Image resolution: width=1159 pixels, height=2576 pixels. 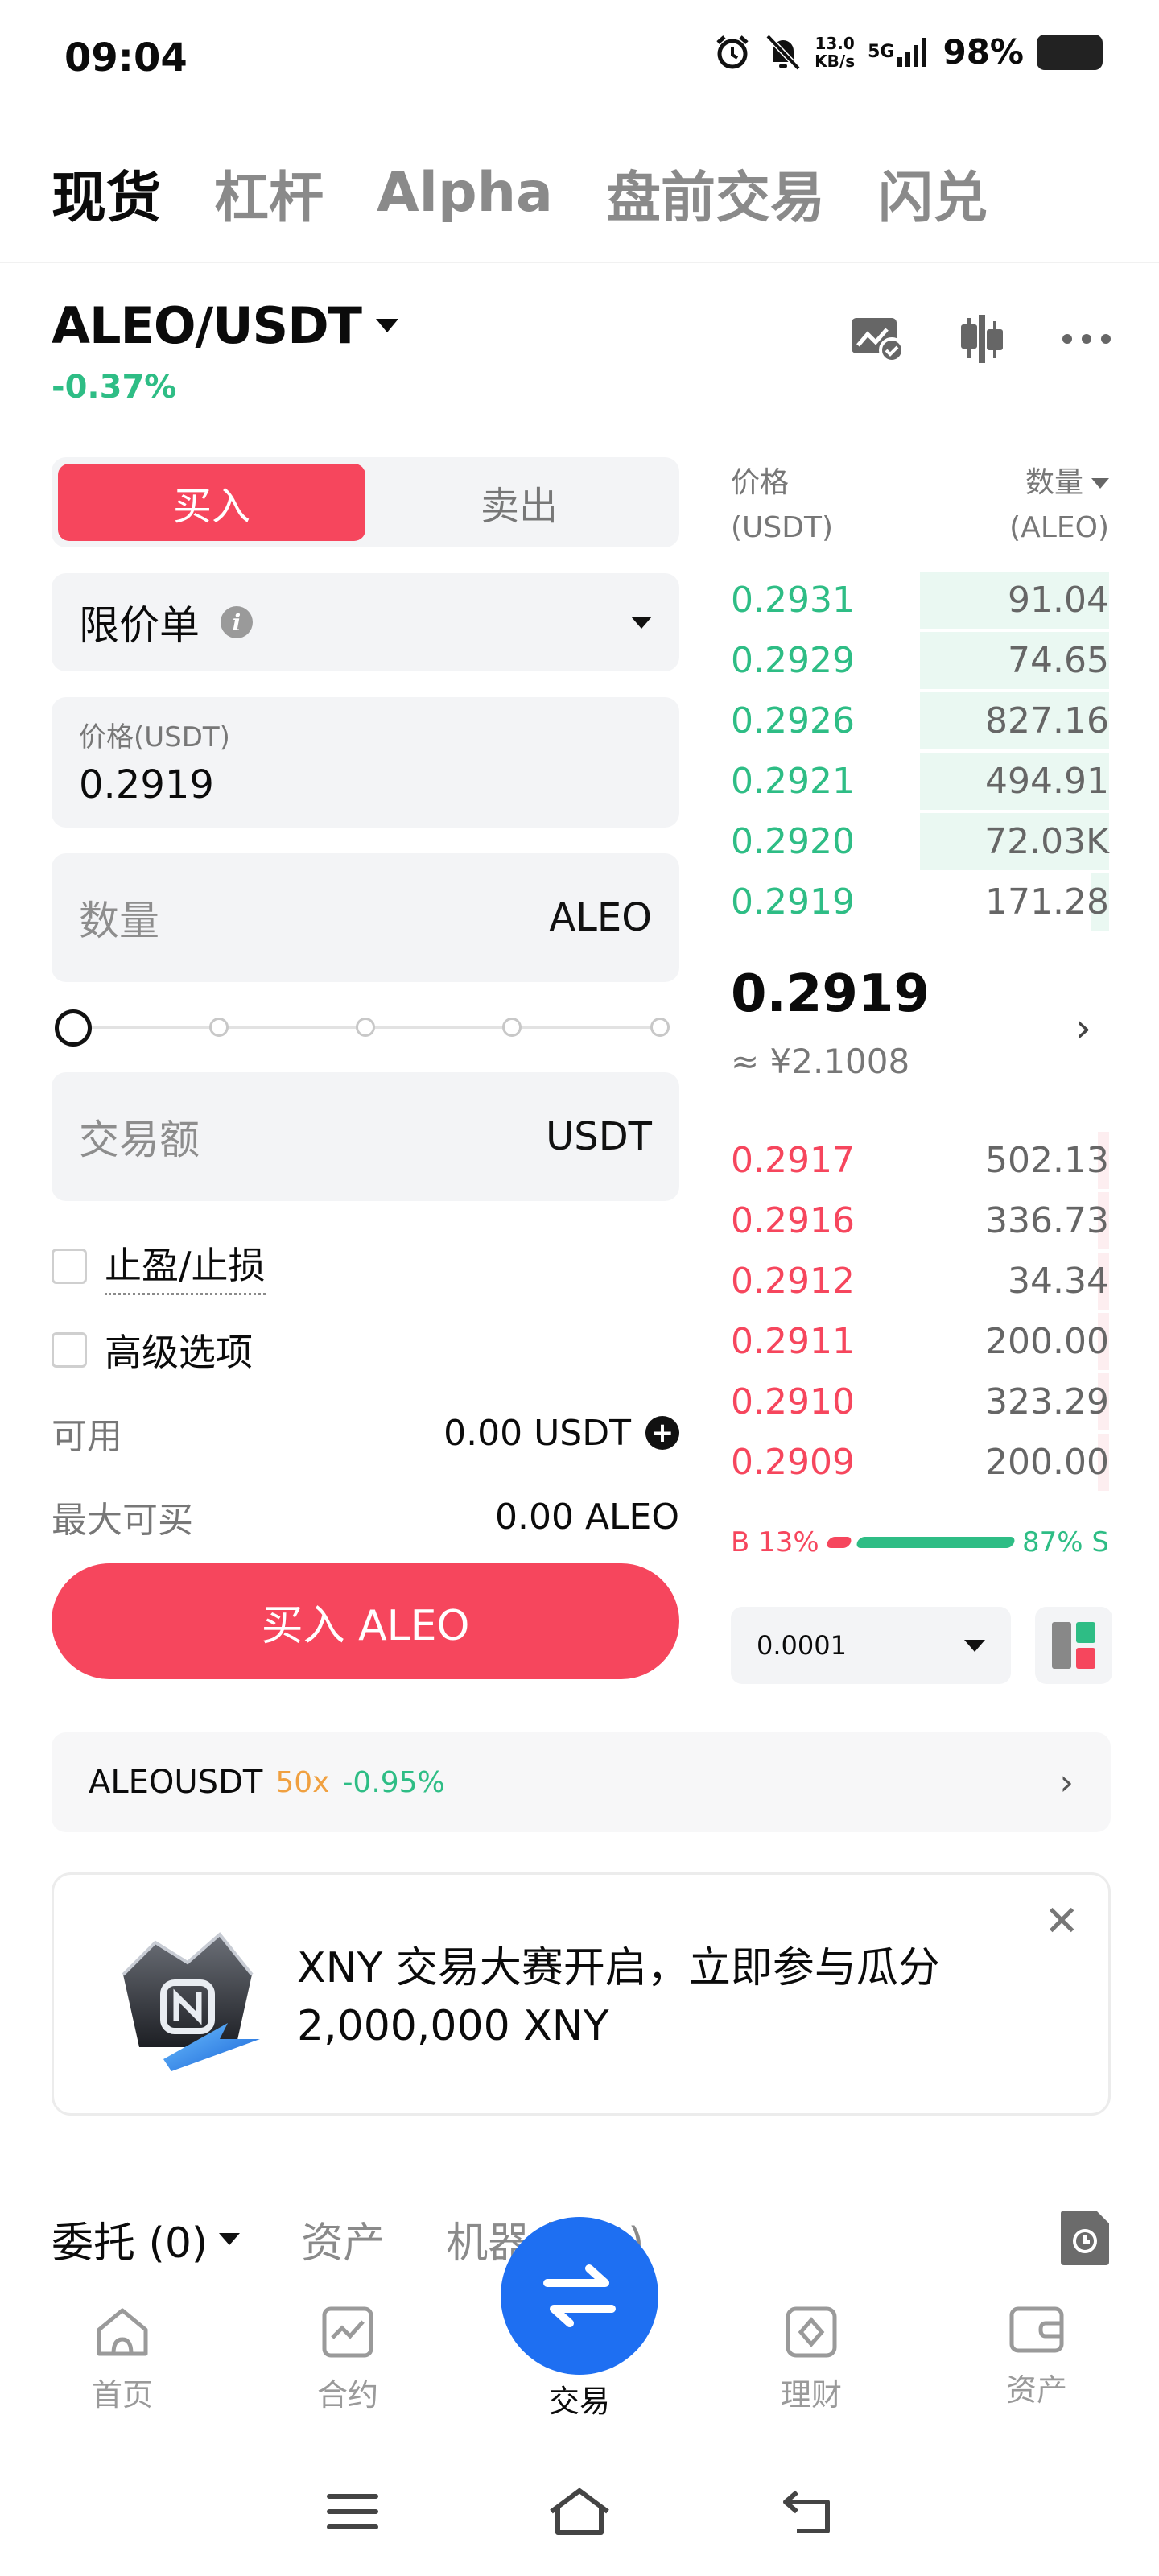 What do you see at coordinates (836, 52) in the screenshot?
I see `net-speed: 13.0 KB/s` at bounding box center [836, 52].